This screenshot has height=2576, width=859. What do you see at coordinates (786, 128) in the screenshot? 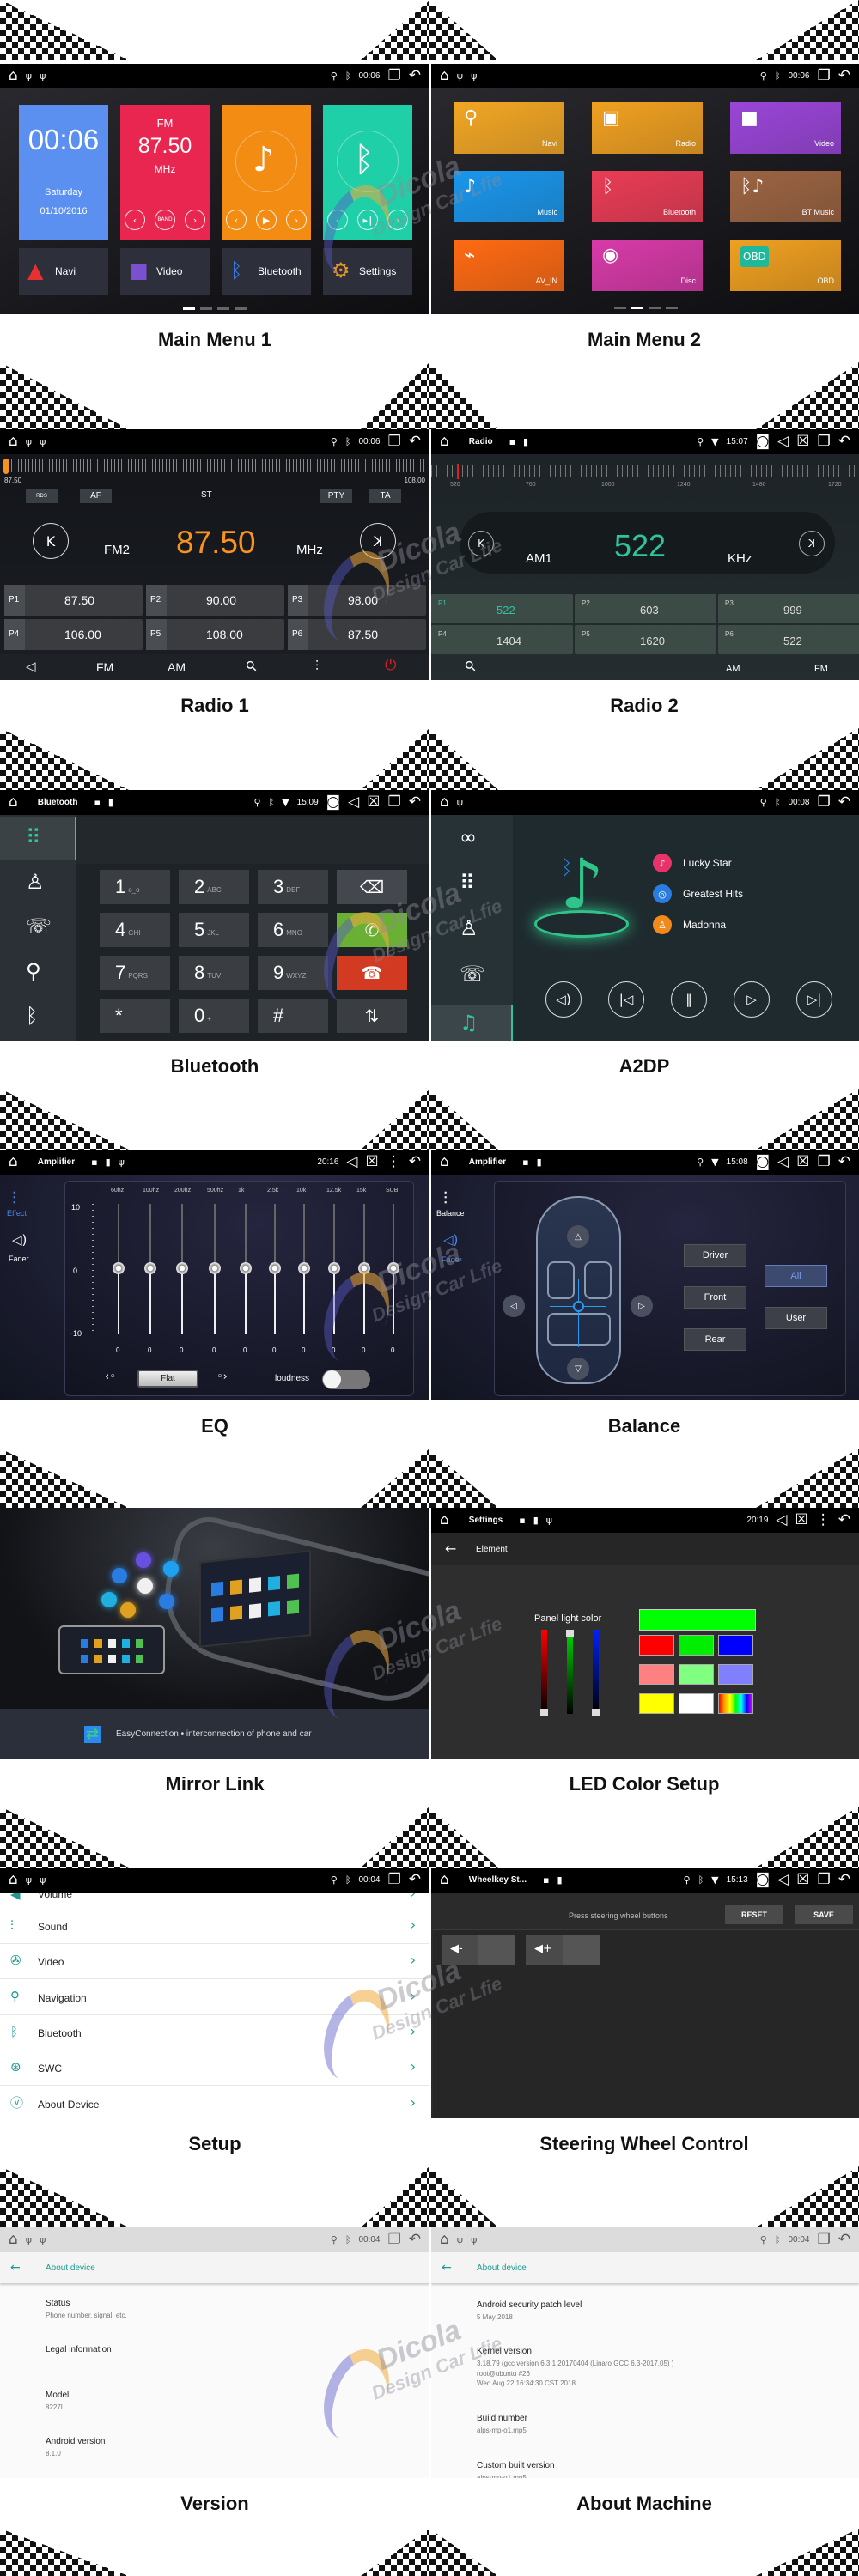
I see `app-video: ■ Video` at bounding box center [786, 128].